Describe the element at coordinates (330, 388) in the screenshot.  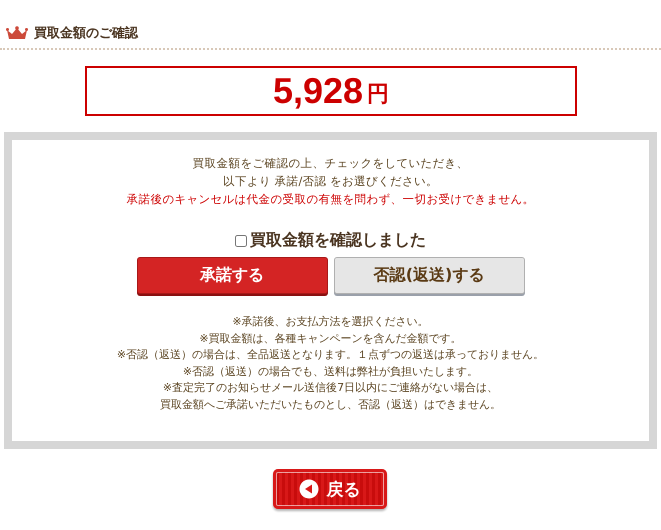
I see `note-text: ※査定完了のお知らせメール送信後7日以内にご連絡がない場合は、` at that location.